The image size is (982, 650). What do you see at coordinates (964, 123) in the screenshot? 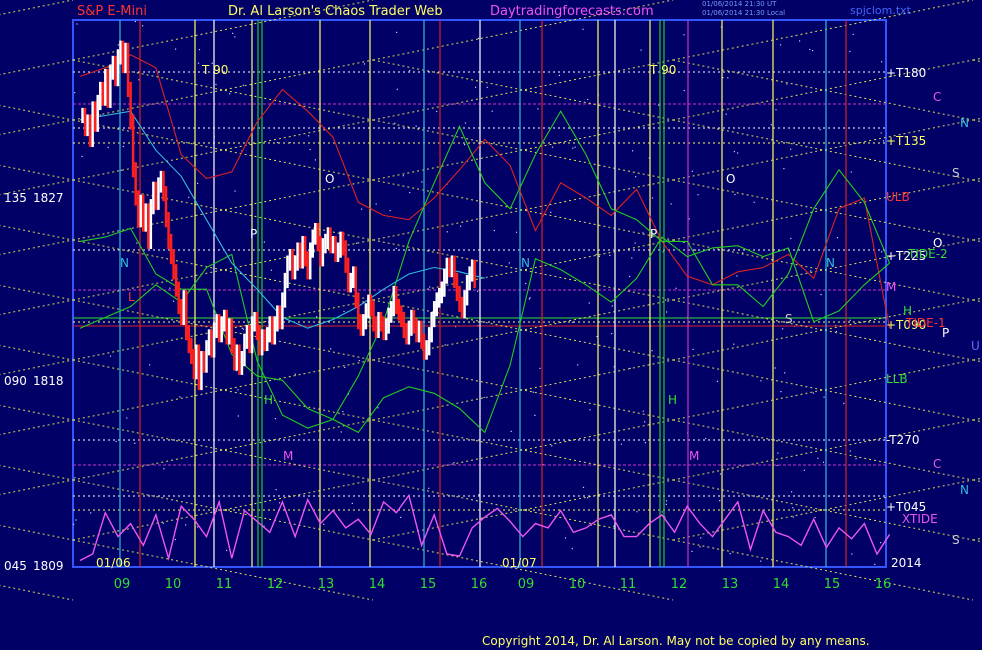
I see `planet-n-right-1: N` at bounding box center [964, 123].